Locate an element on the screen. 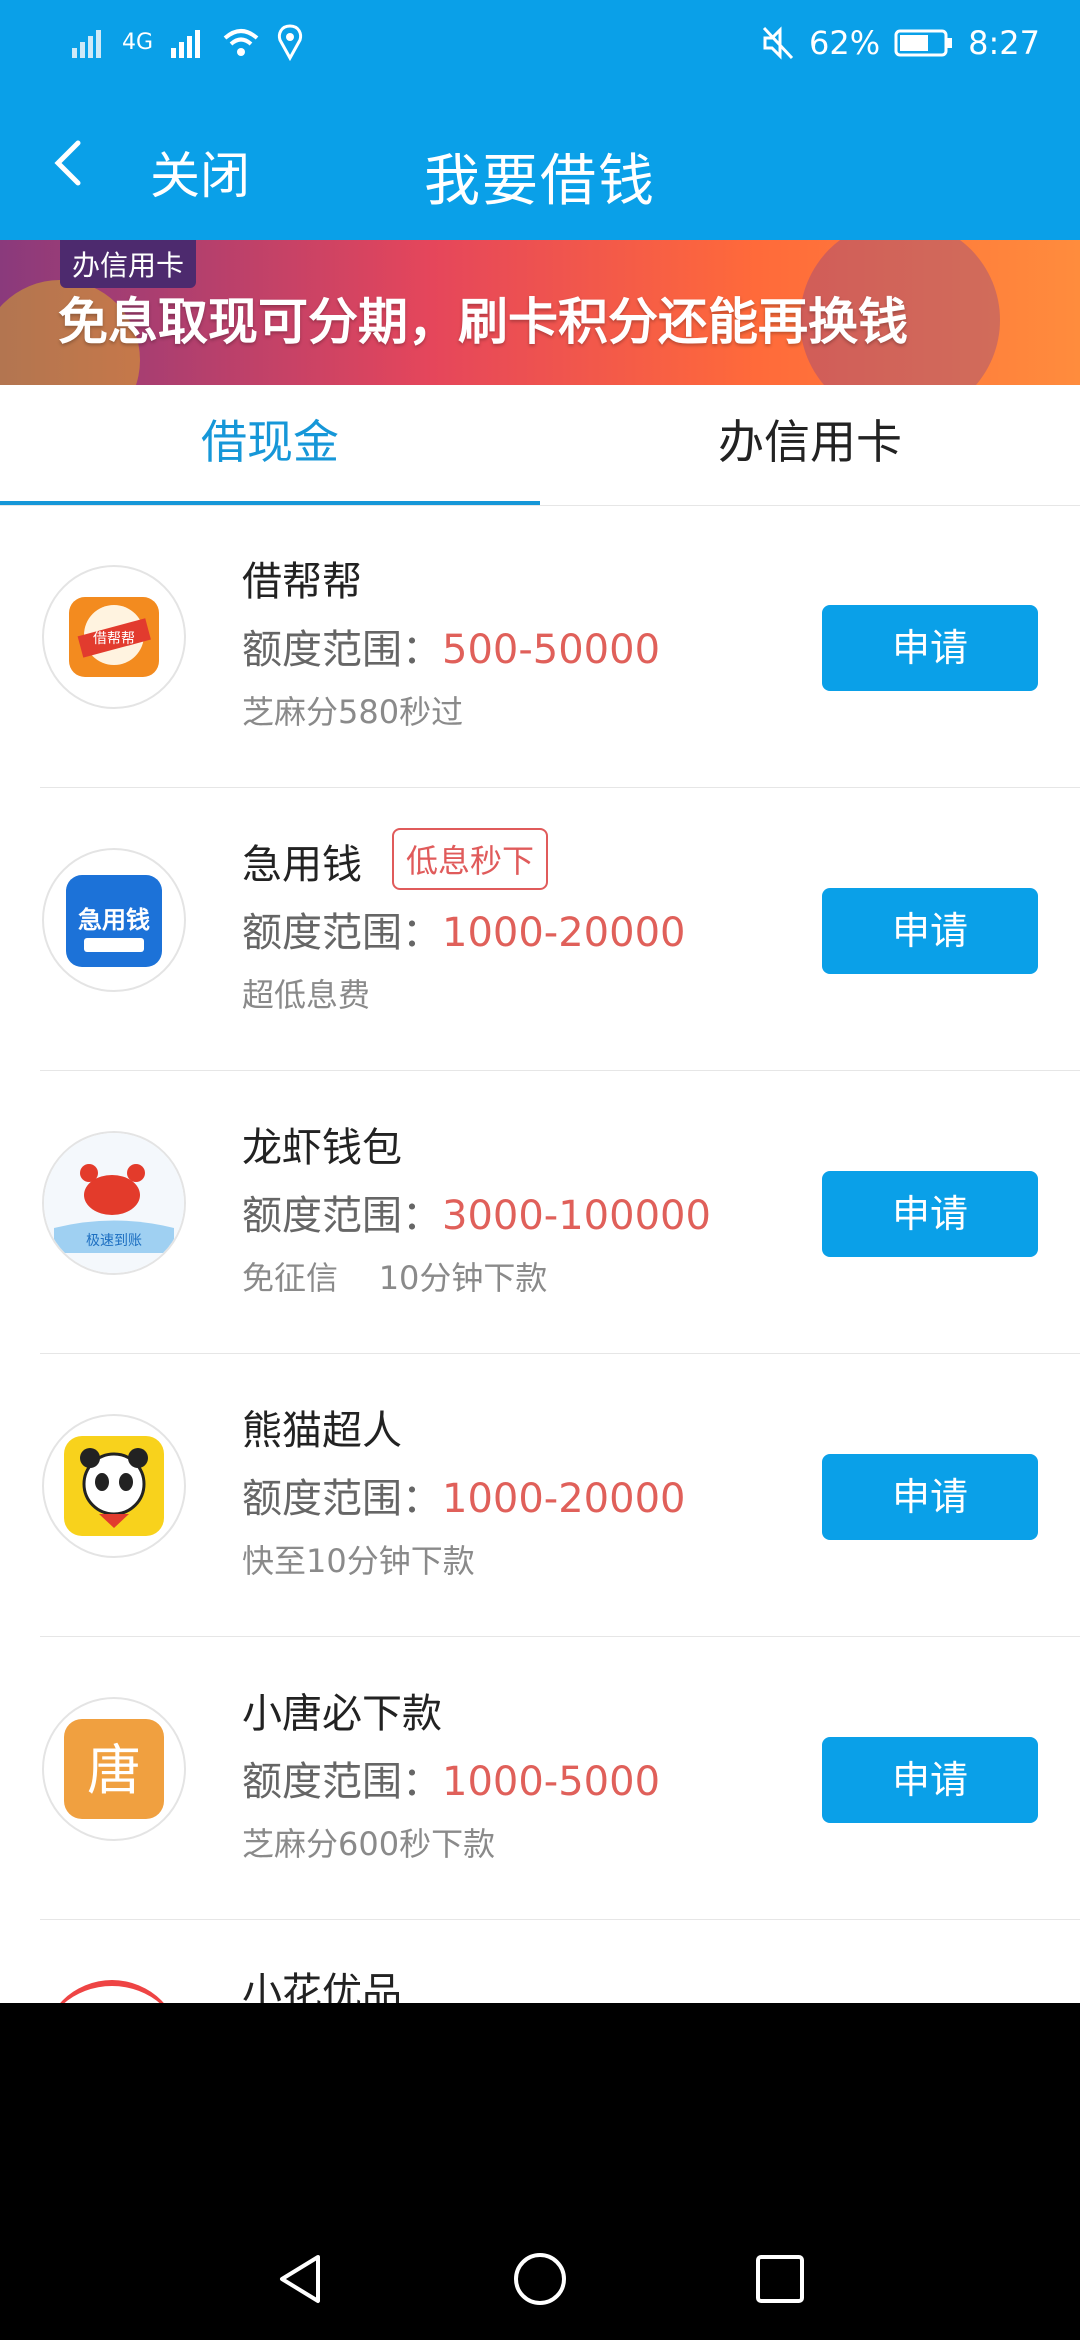  loan-range: 额度范围：1000-5000 is located at coordinates (451, 1778).